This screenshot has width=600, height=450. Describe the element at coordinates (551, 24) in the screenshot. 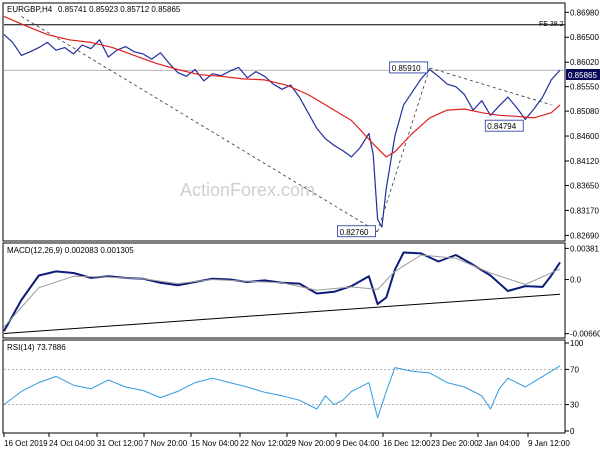

I see `fe-level-label: FE 38.2` at that location.